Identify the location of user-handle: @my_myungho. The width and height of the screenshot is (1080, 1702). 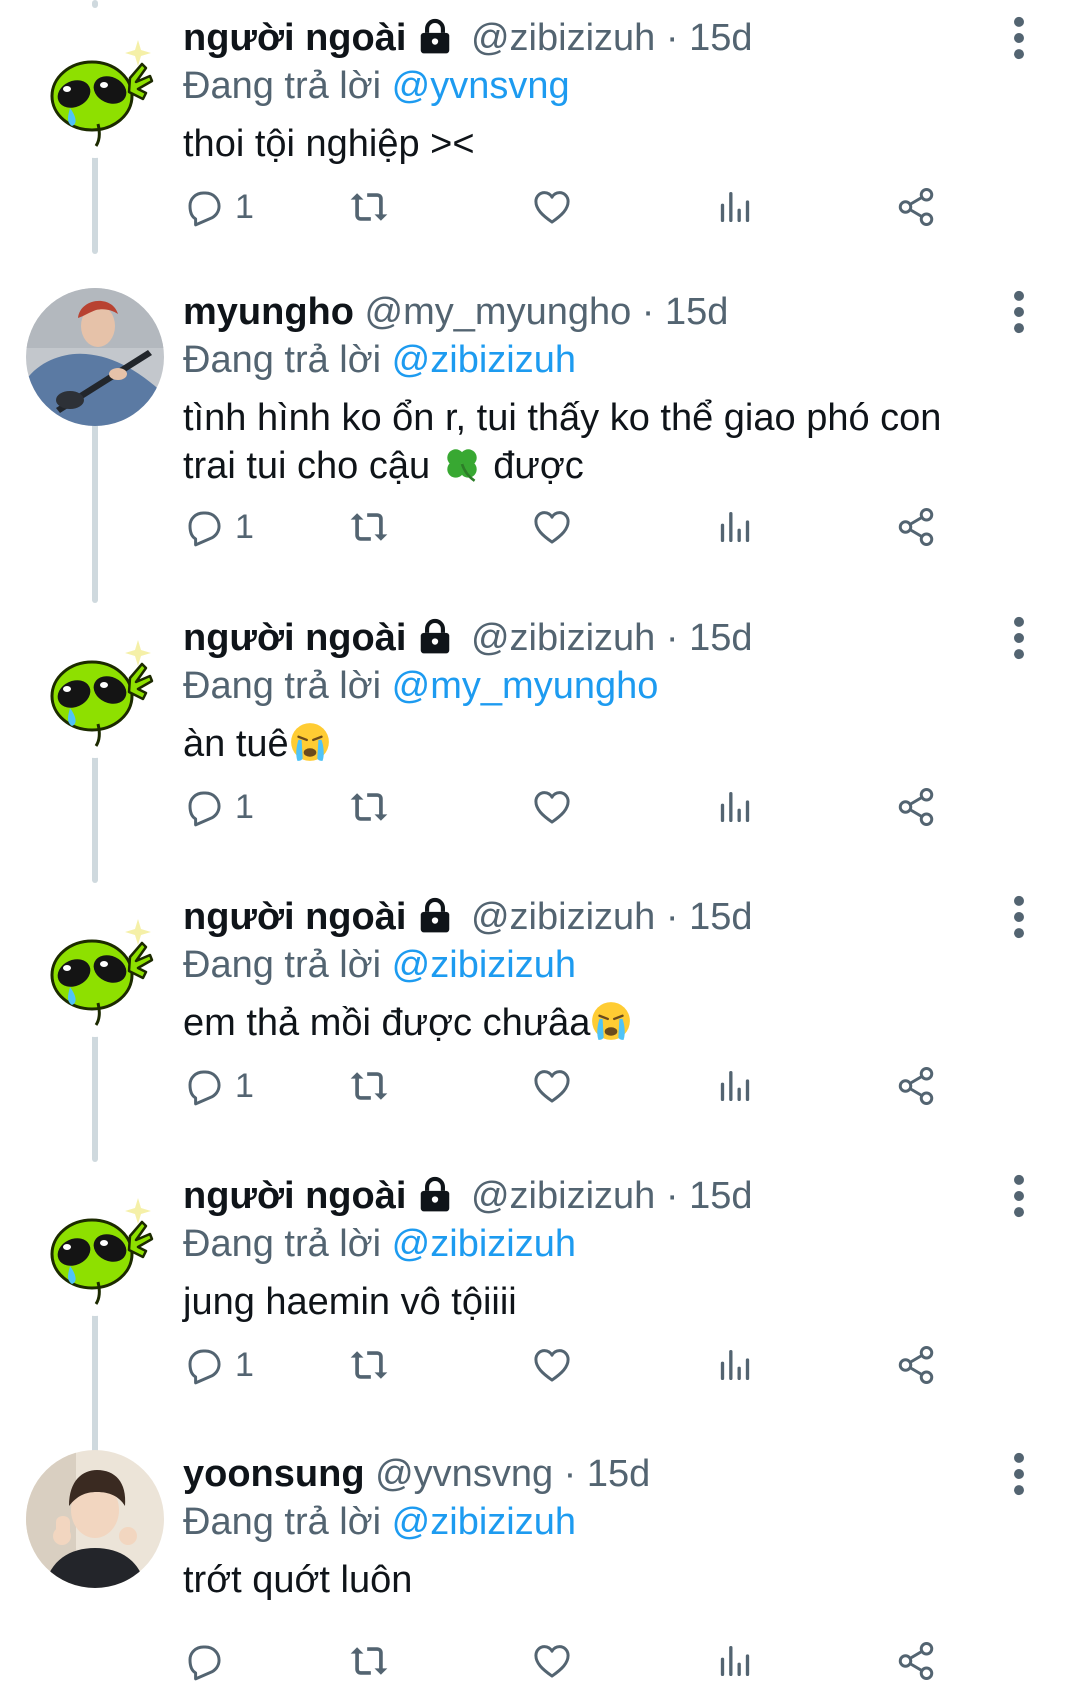
(498, 312).